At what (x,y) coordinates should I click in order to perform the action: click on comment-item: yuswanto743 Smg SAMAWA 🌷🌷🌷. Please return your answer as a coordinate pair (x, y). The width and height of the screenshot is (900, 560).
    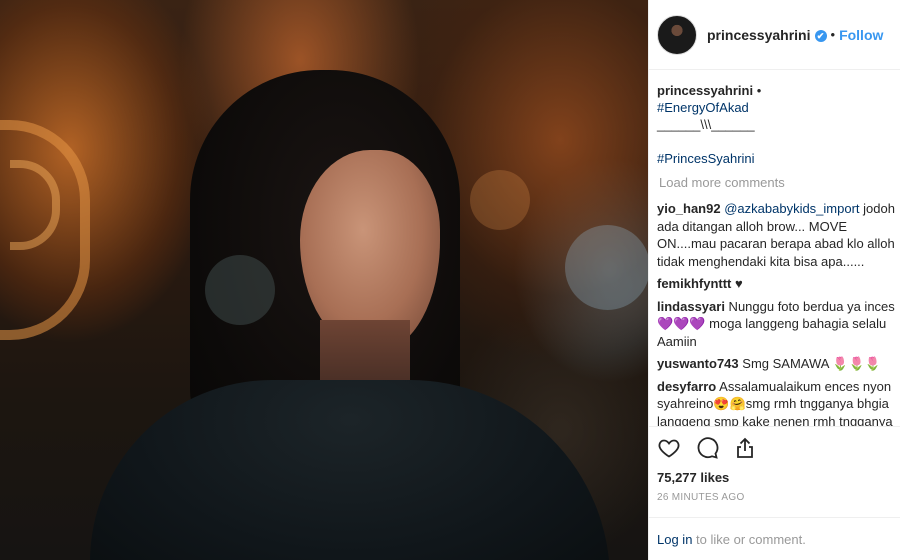
    Looking at the image, I should click on (778, 364).